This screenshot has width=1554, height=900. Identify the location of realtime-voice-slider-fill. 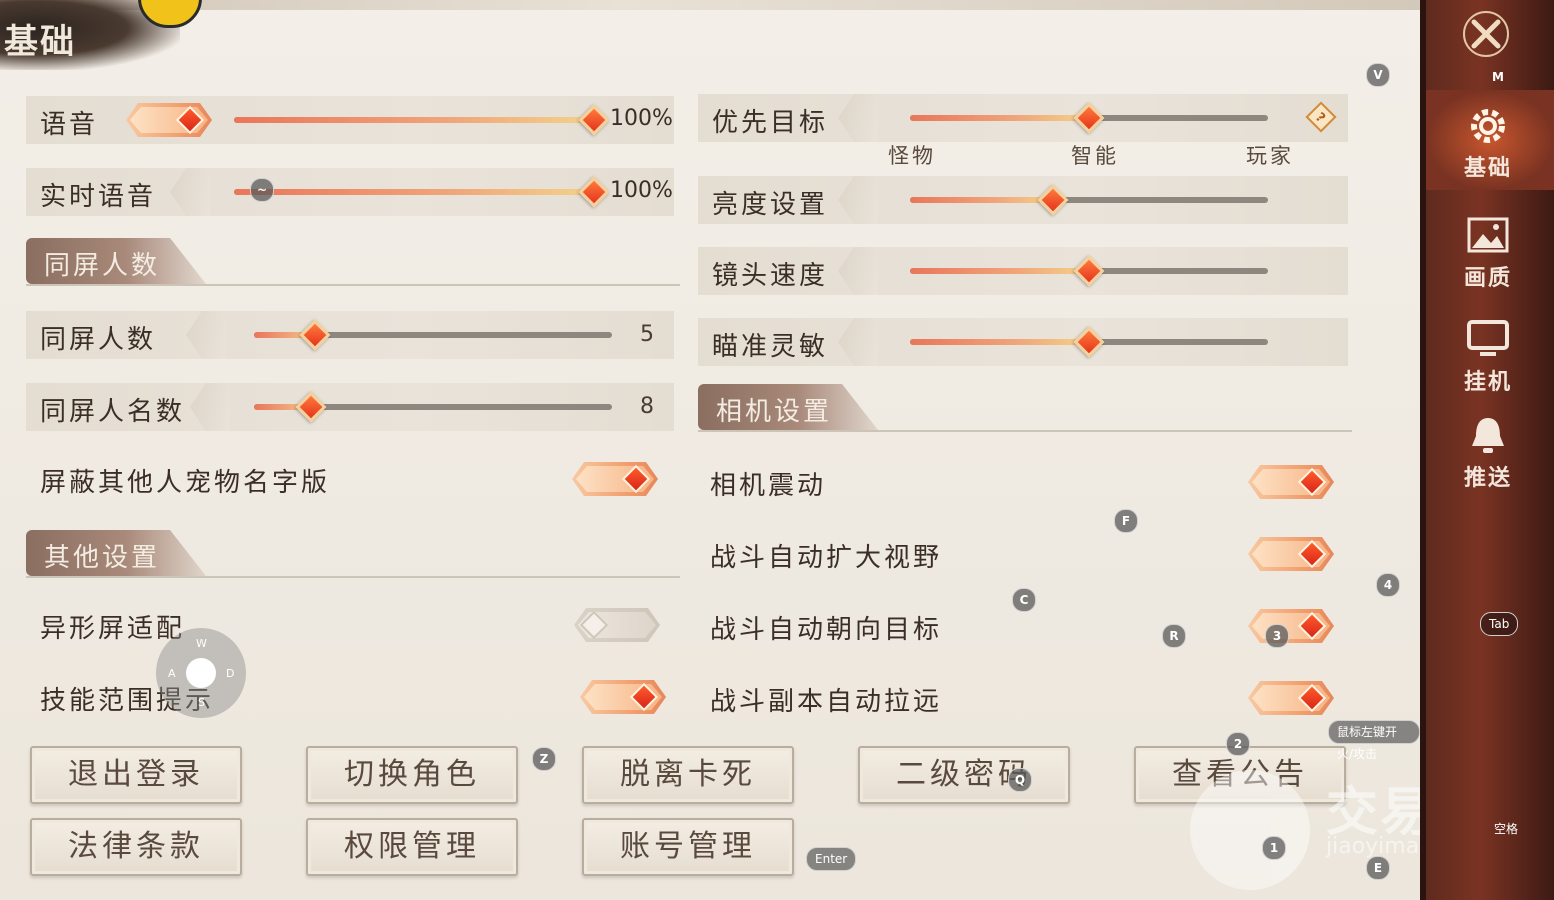
(414, 192).